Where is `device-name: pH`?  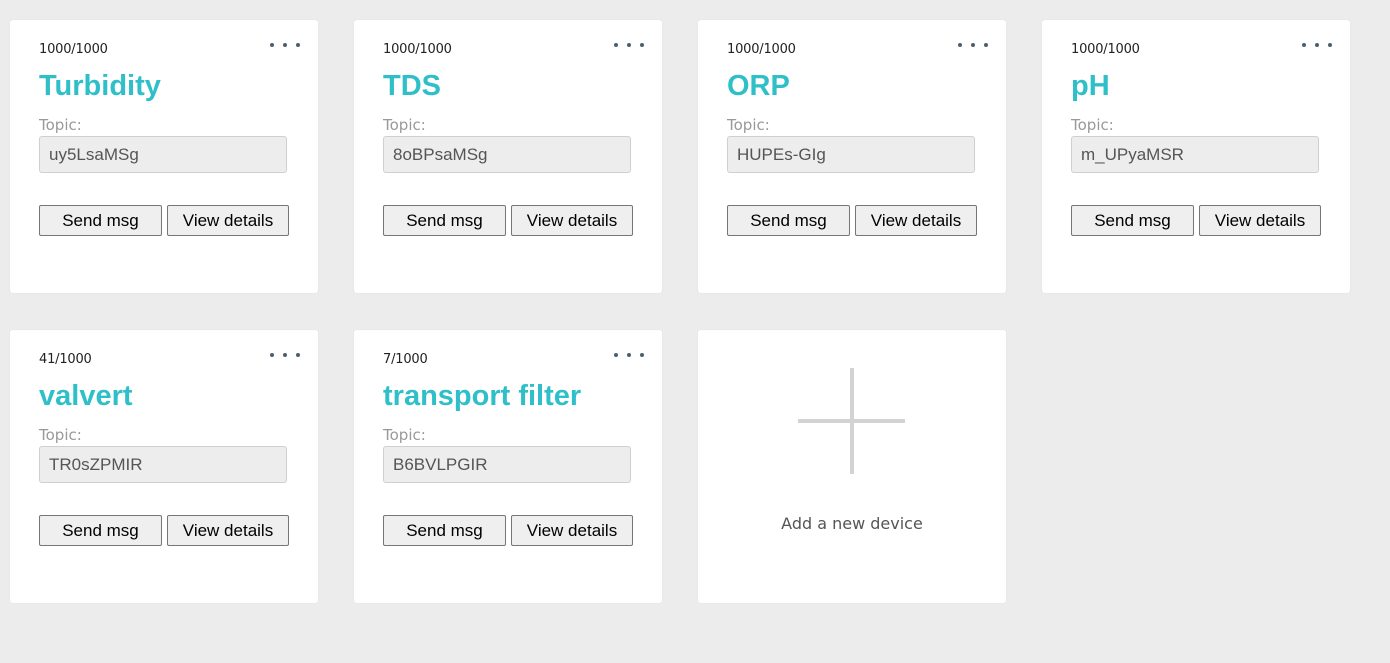 device-name: pH is located at coordinates (1090, 86).